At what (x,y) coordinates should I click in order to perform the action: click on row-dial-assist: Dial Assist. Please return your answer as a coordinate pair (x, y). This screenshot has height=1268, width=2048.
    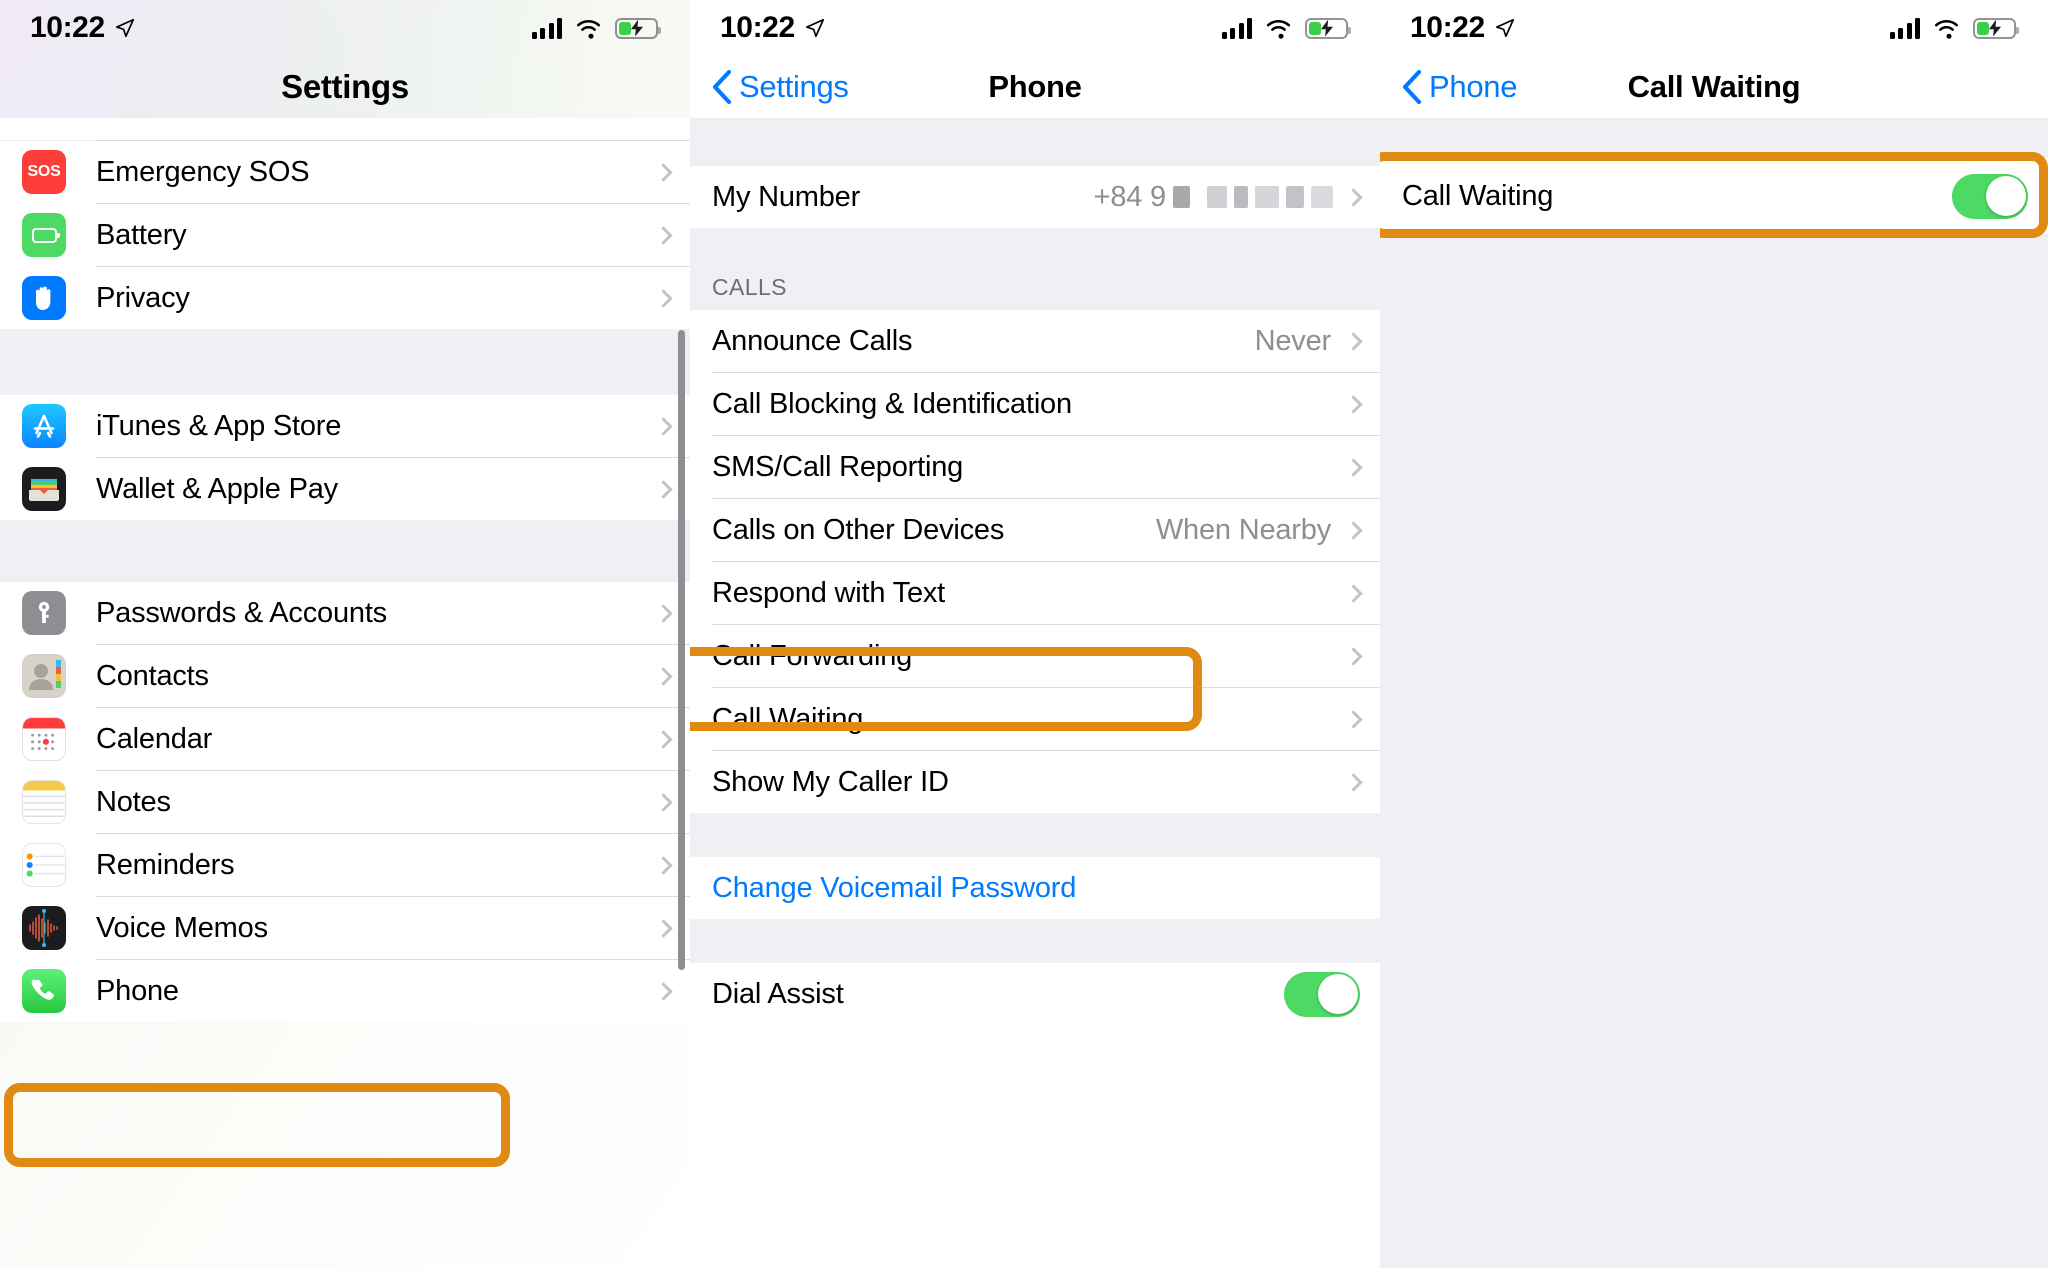
    Looking at the image, I should click on (1035, 994).